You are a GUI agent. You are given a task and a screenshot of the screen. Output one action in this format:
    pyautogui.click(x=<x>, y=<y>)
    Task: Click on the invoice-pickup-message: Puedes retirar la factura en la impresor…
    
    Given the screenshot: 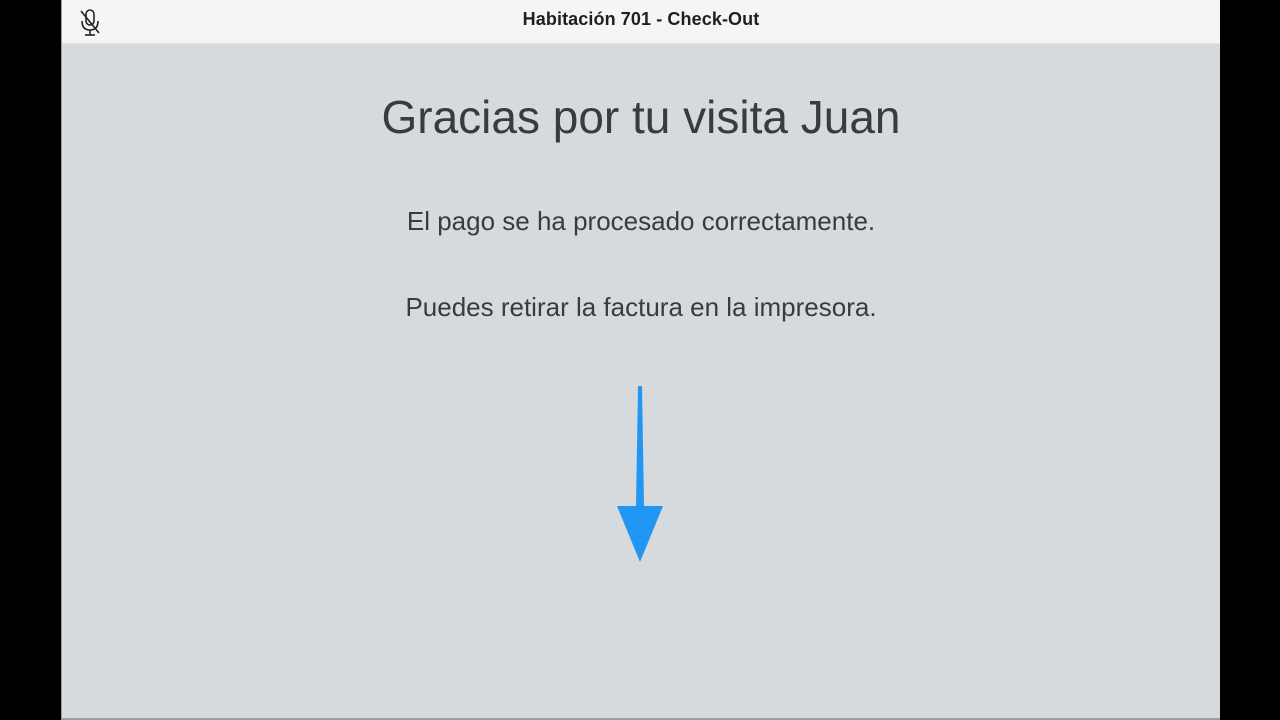 What is the action you would take?
    pyautogui.click(x=641, y=307)
    